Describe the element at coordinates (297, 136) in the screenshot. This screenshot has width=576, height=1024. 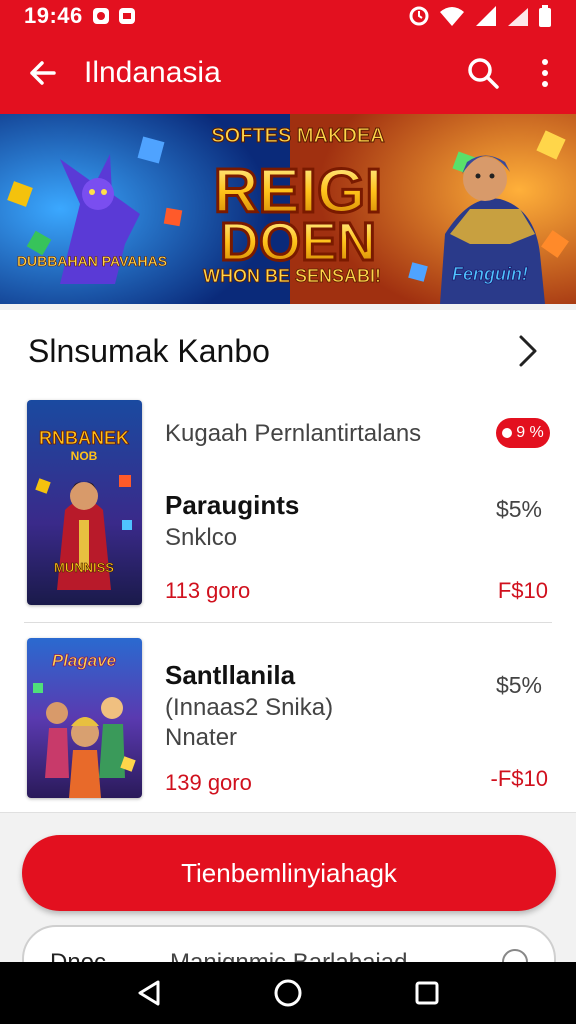
I see `banner-top-text: SOFTES MAKDEA` at that location.